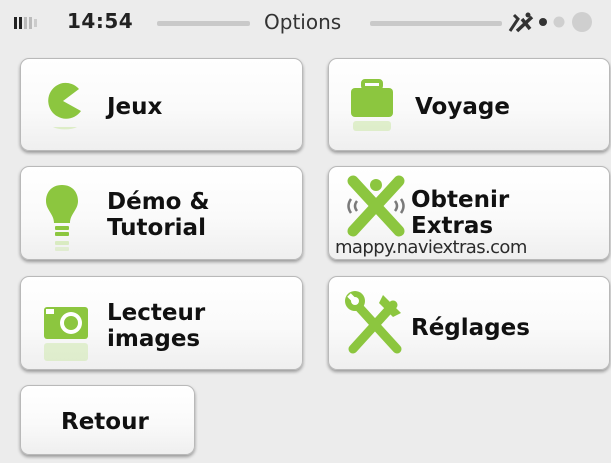 Image resolution: width=611 pixels, height=463 pixels. I want to click on title-divider-left, so click(203, 23).